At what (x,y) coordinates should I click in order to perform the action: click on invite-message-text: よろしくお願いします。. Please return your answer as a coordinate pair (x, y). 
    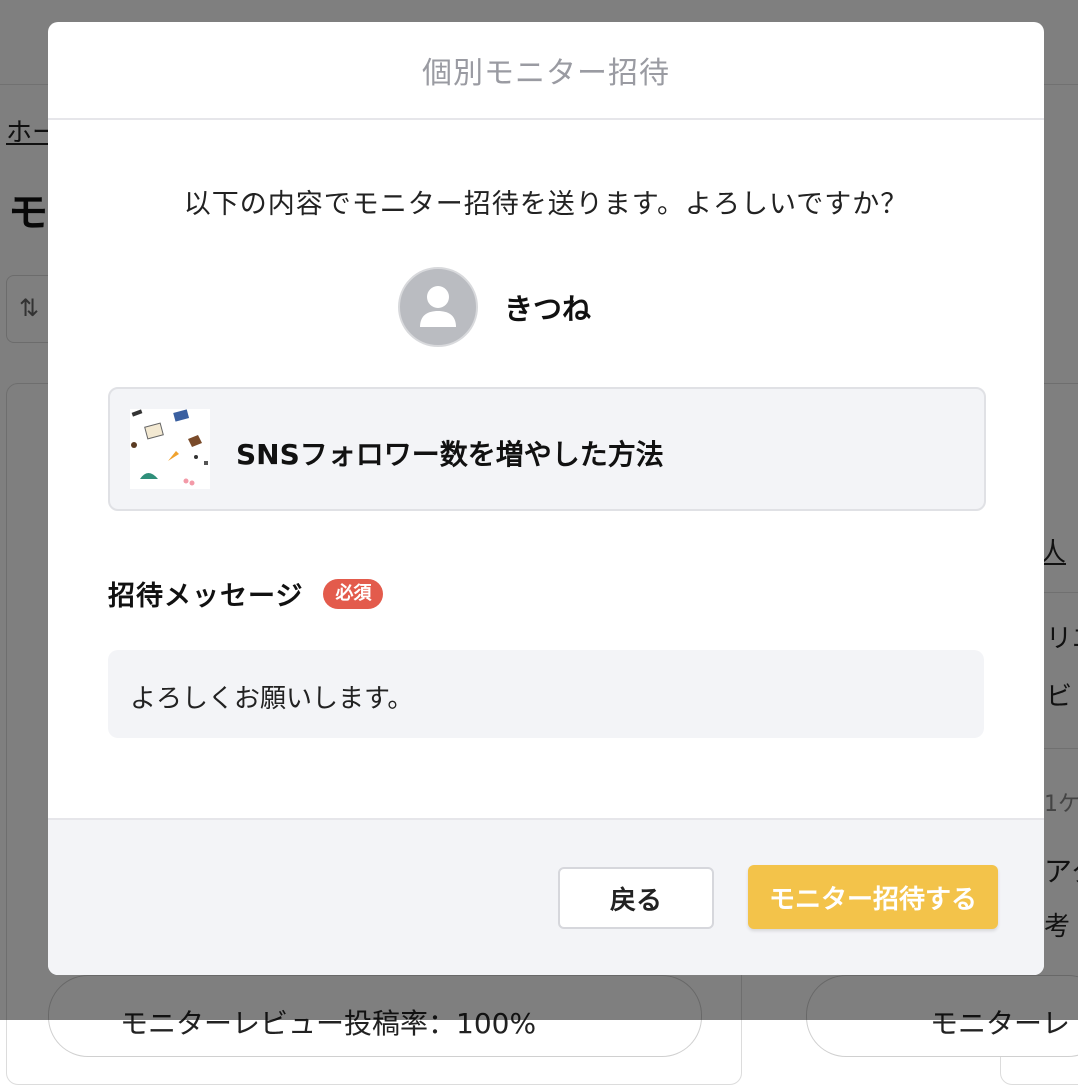
    Looking at the image, I should click on (272, 699).